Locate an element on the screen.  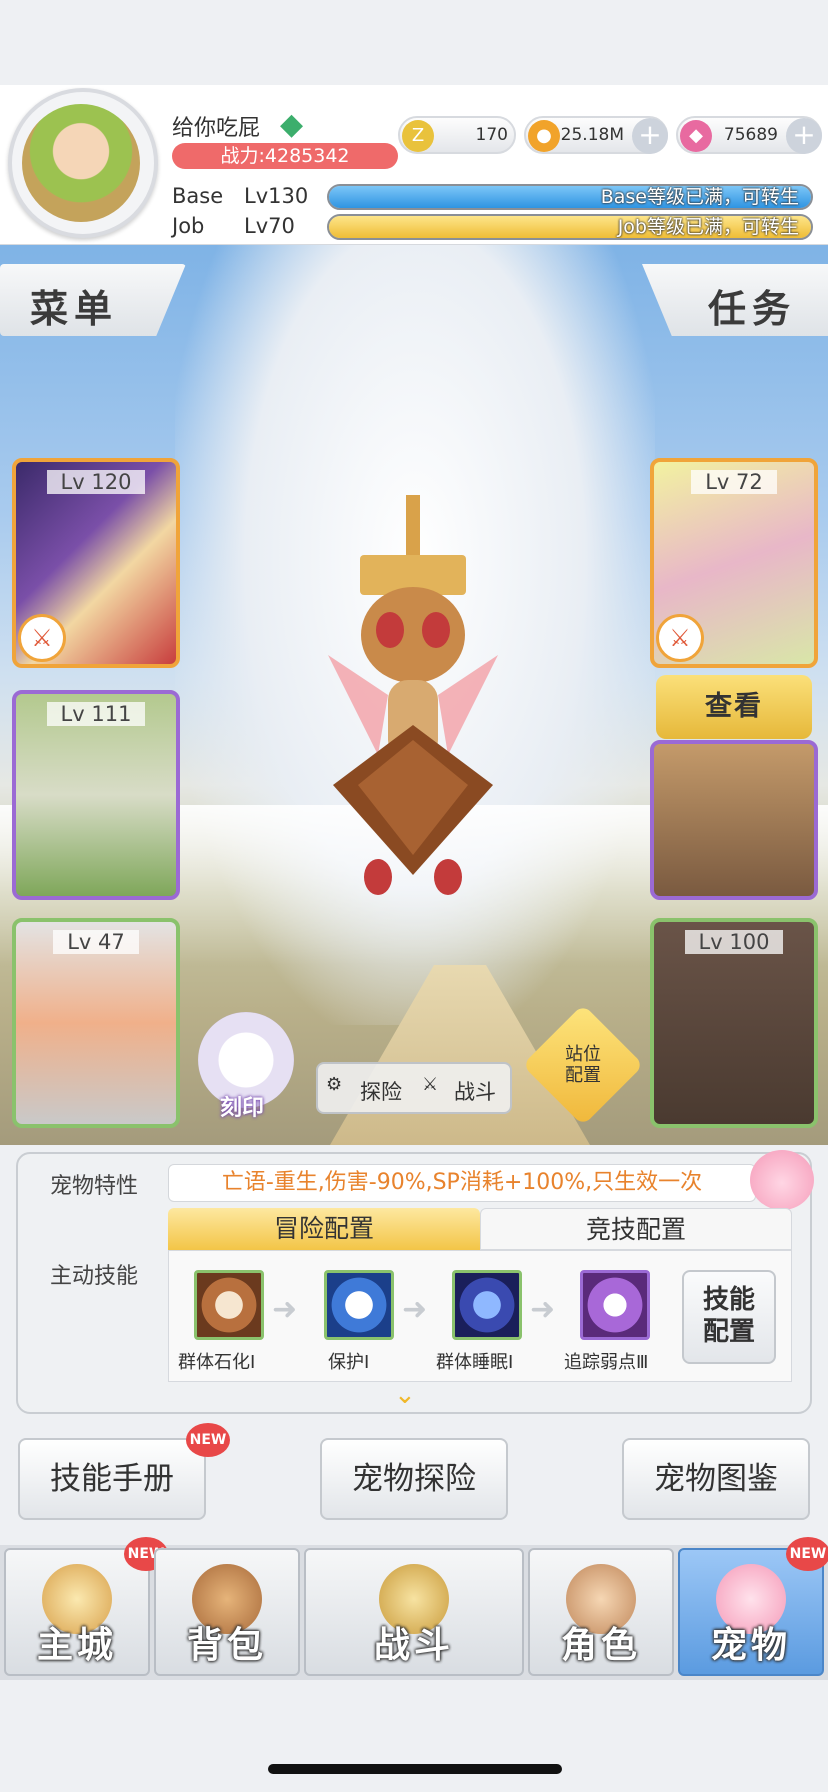
gem-currency: ◆ 75689 + is located at coordinates (749, 135).